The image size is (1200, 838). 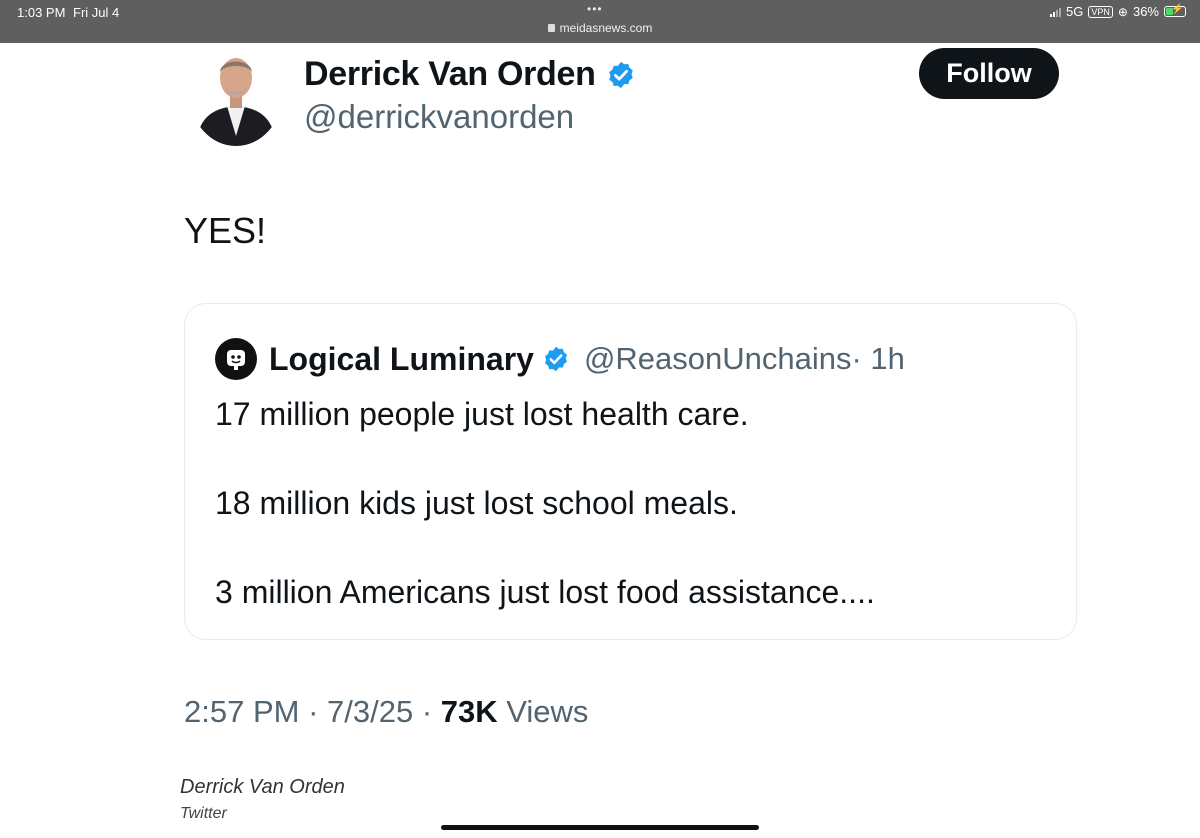 I want to click on quoted-time: · 1h, so click(x=878, y=358).